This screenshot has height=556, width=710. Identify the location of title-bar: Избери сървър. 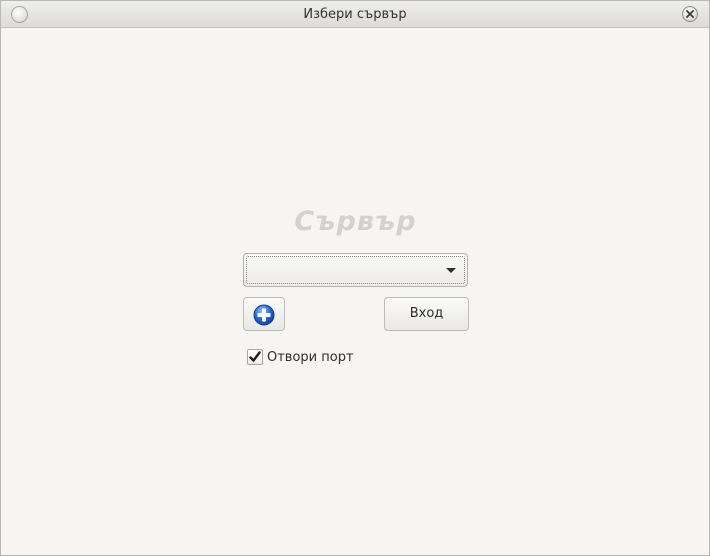
(355, 14).